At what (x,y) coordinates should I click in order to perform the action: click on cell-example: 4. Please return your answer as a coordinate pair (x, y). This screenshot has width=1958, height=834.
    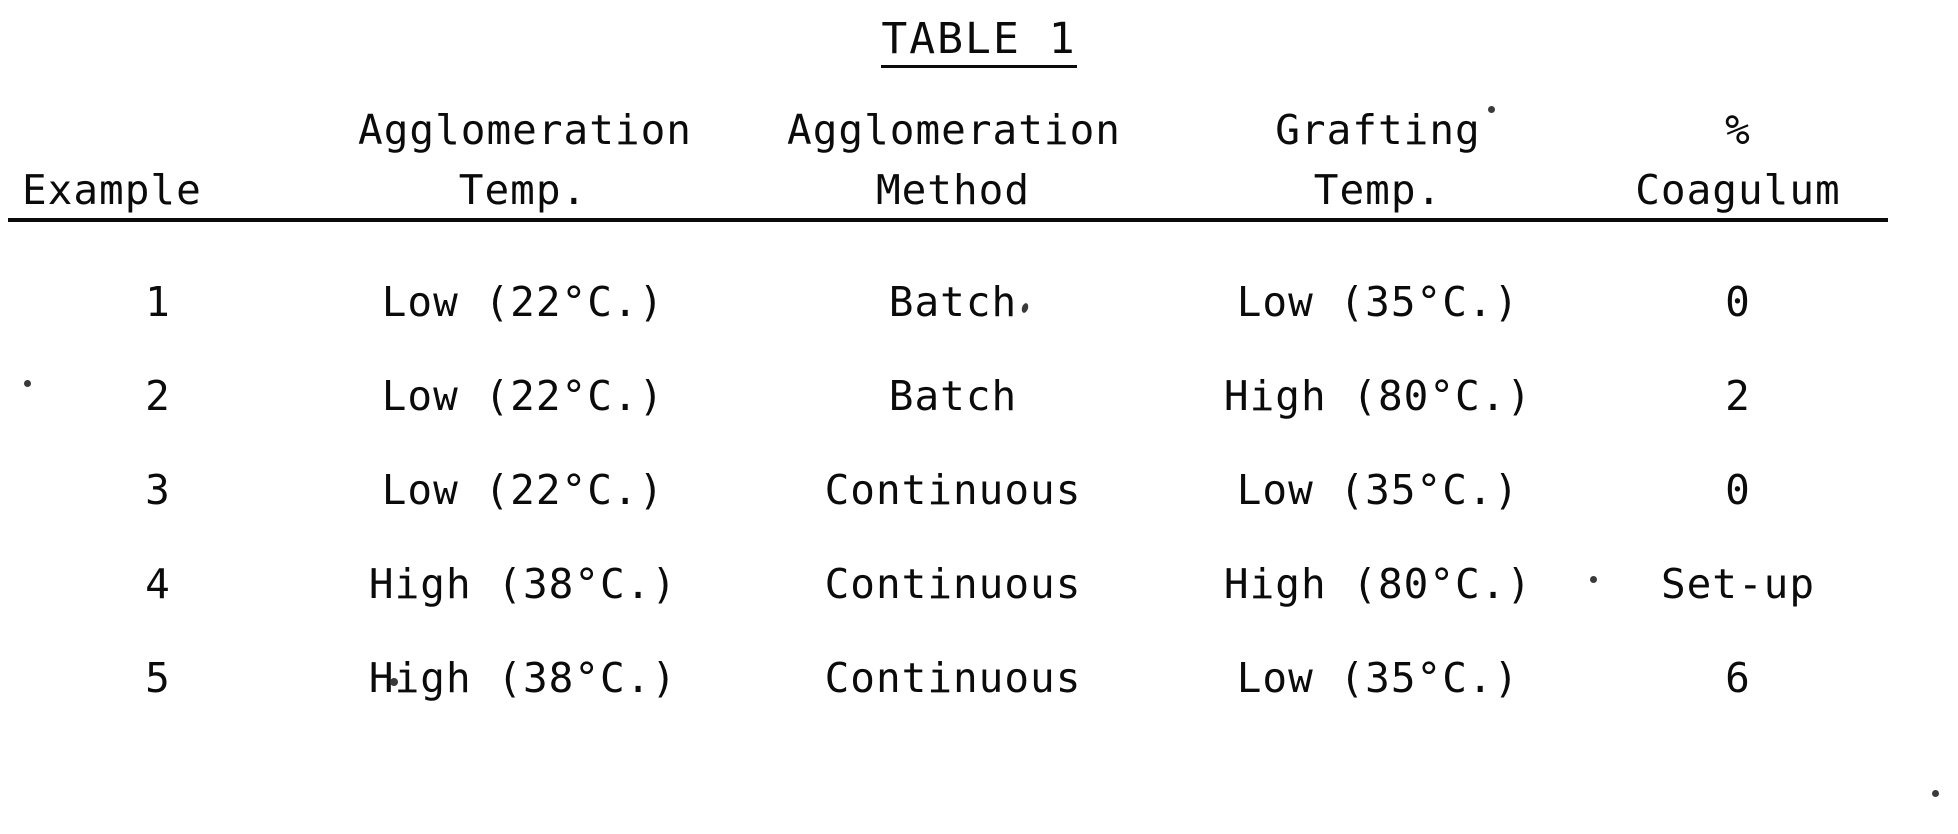
    Looking at the image, I should click on (158, 584).